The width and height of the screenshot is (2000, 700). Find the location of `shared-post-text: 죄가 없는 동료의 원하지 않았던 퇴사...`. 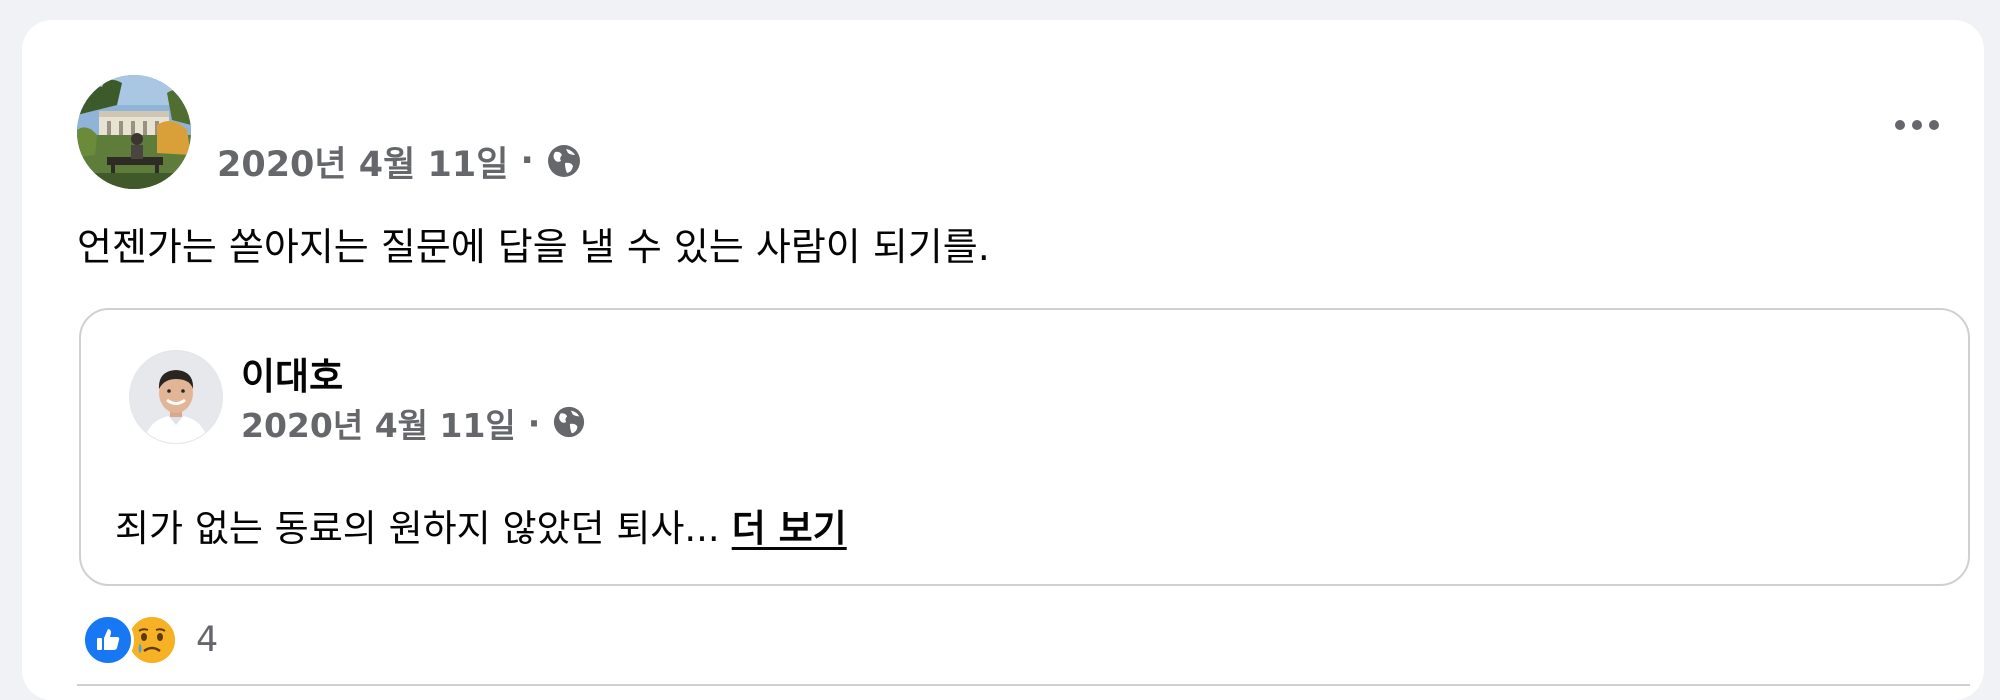

shared-post-text: 죄가 없는 동료의 원하지 않았던 퇴사... is located at coordinates (417, 528).